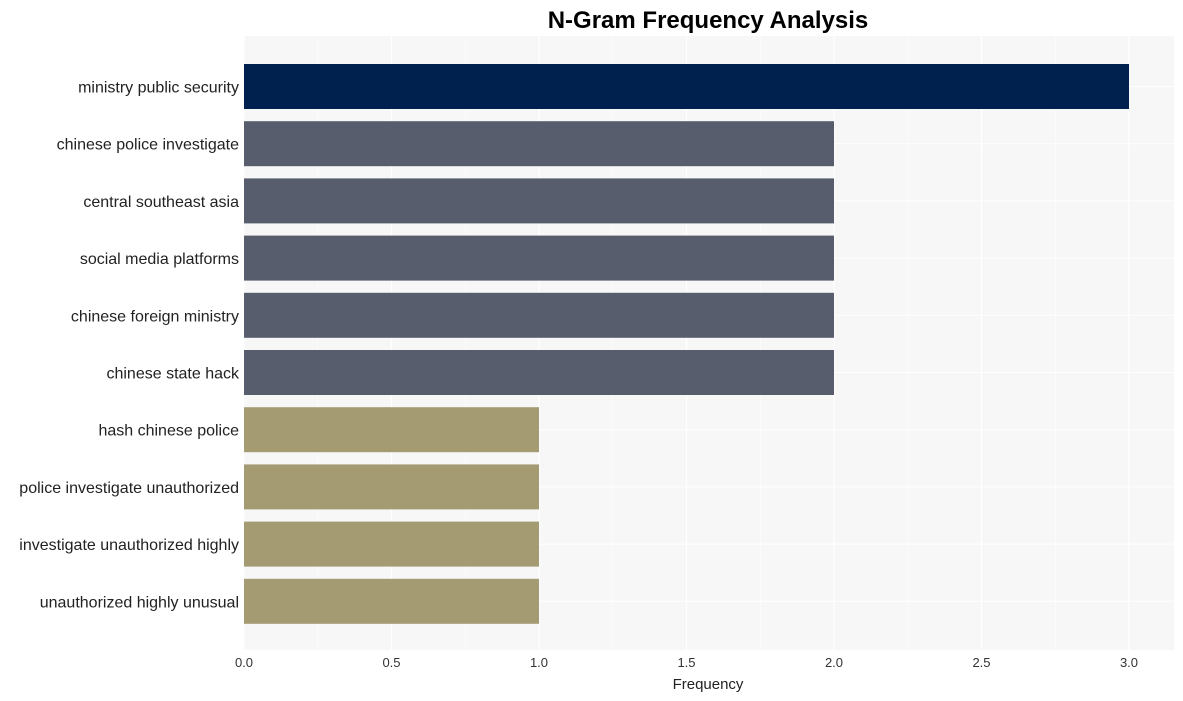 This screenshot has height=701, width=1183. Describe the element at coordinates (708, 20) in the screenshot. I see `chart-title: N-Gram Frequency Analysis` at that location.